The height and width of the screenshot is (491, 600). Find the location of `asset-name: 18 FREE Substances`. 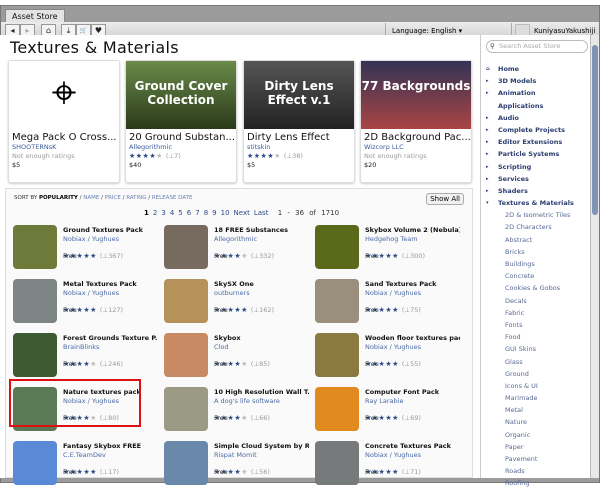

asset-name: 18 FREE Substances is located at coordinates (261, 230).